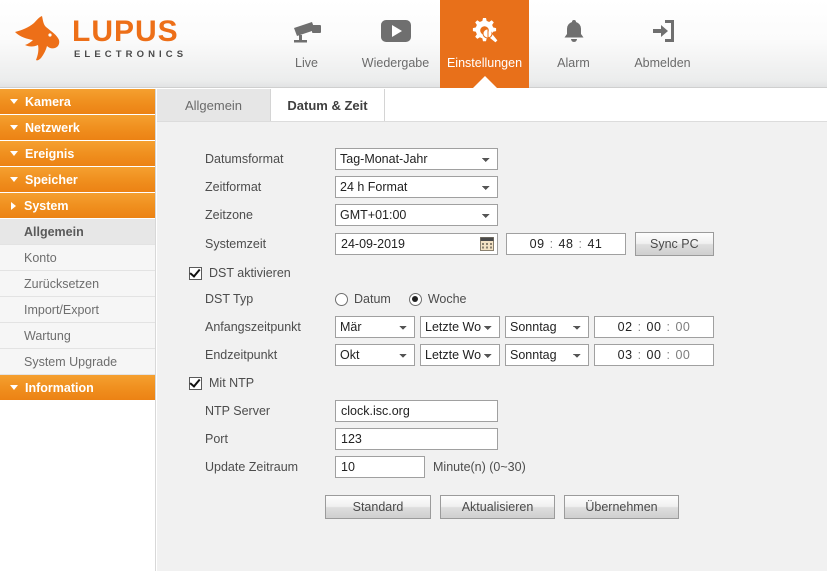 The image size is (827, 571). Describe the element at coordinates (396, 31) in the screenshot. I see `play-icon` at that location.